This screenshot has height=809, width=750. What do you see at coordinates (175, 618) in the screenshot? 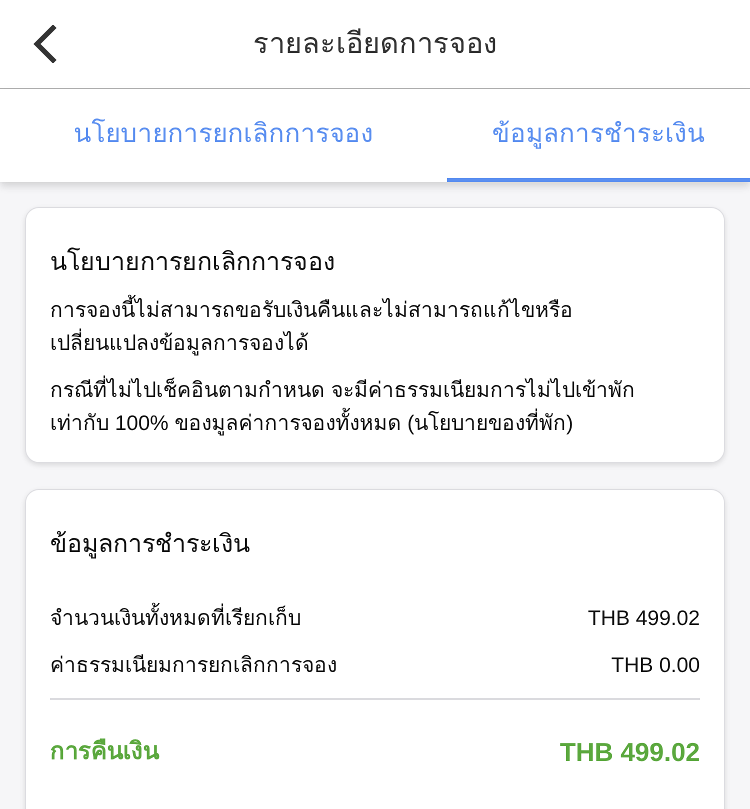
I see `charge-label: จำนวนเงินทั้งหมดที่เรียกเก็บ` at bounding box center [175, 618].